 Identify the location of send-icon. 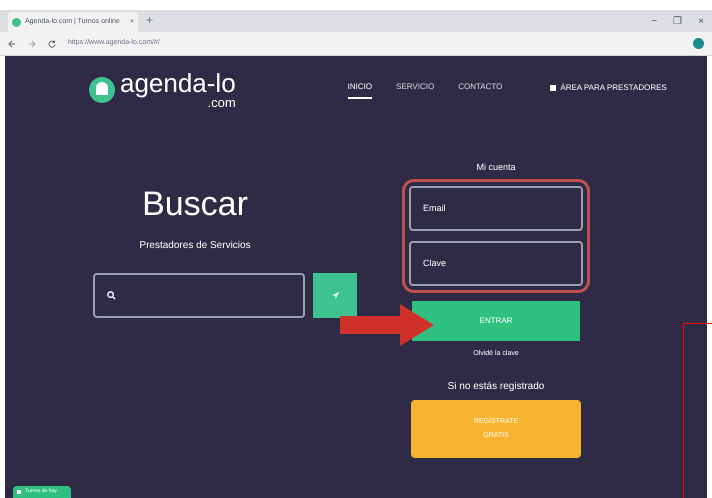
(335, 295).